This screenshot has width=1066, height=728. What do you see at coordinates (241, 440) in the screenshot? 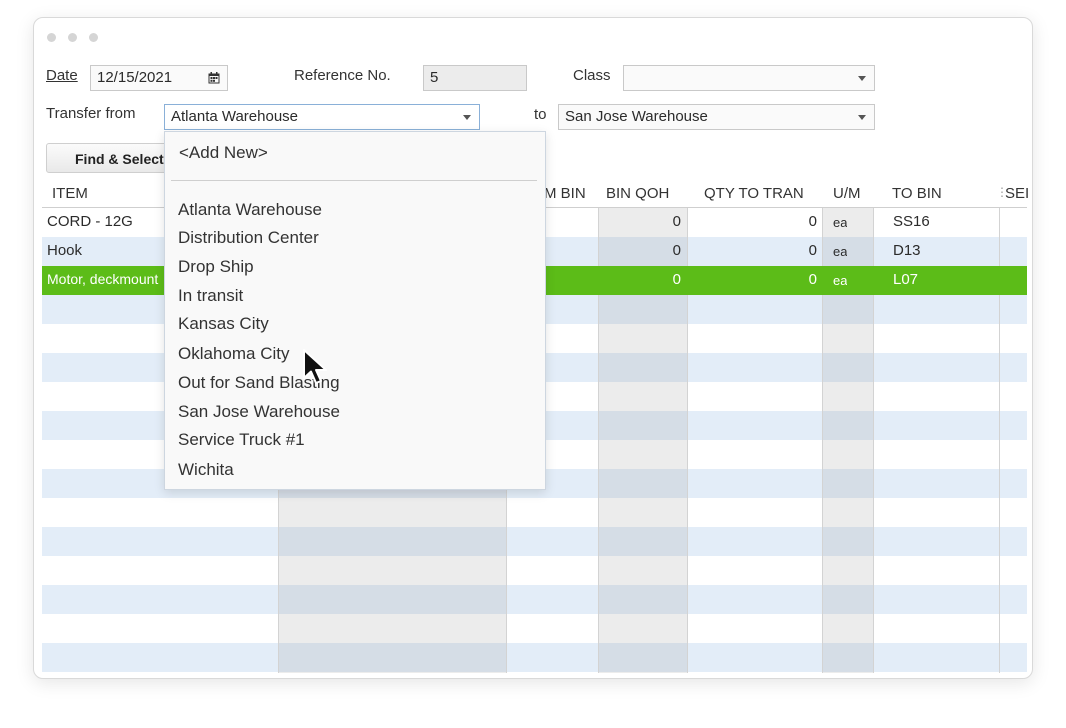
I see `dropdown-option: Service Truck #1` at bounding box center [241, 440].